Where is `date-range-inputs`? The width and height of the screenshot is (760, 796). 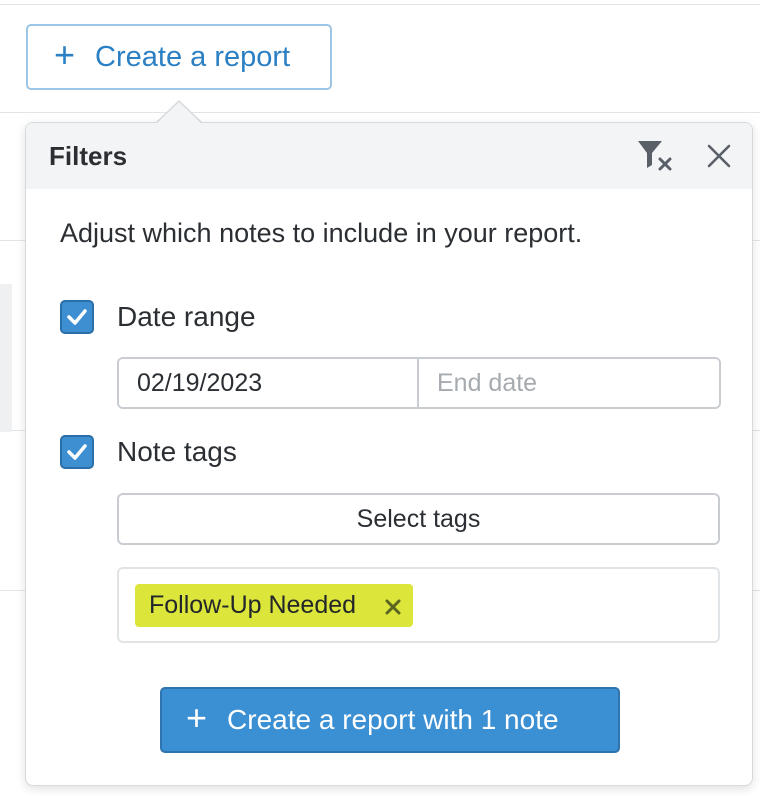
date-range-inputs is located at coordinates (419, 383).